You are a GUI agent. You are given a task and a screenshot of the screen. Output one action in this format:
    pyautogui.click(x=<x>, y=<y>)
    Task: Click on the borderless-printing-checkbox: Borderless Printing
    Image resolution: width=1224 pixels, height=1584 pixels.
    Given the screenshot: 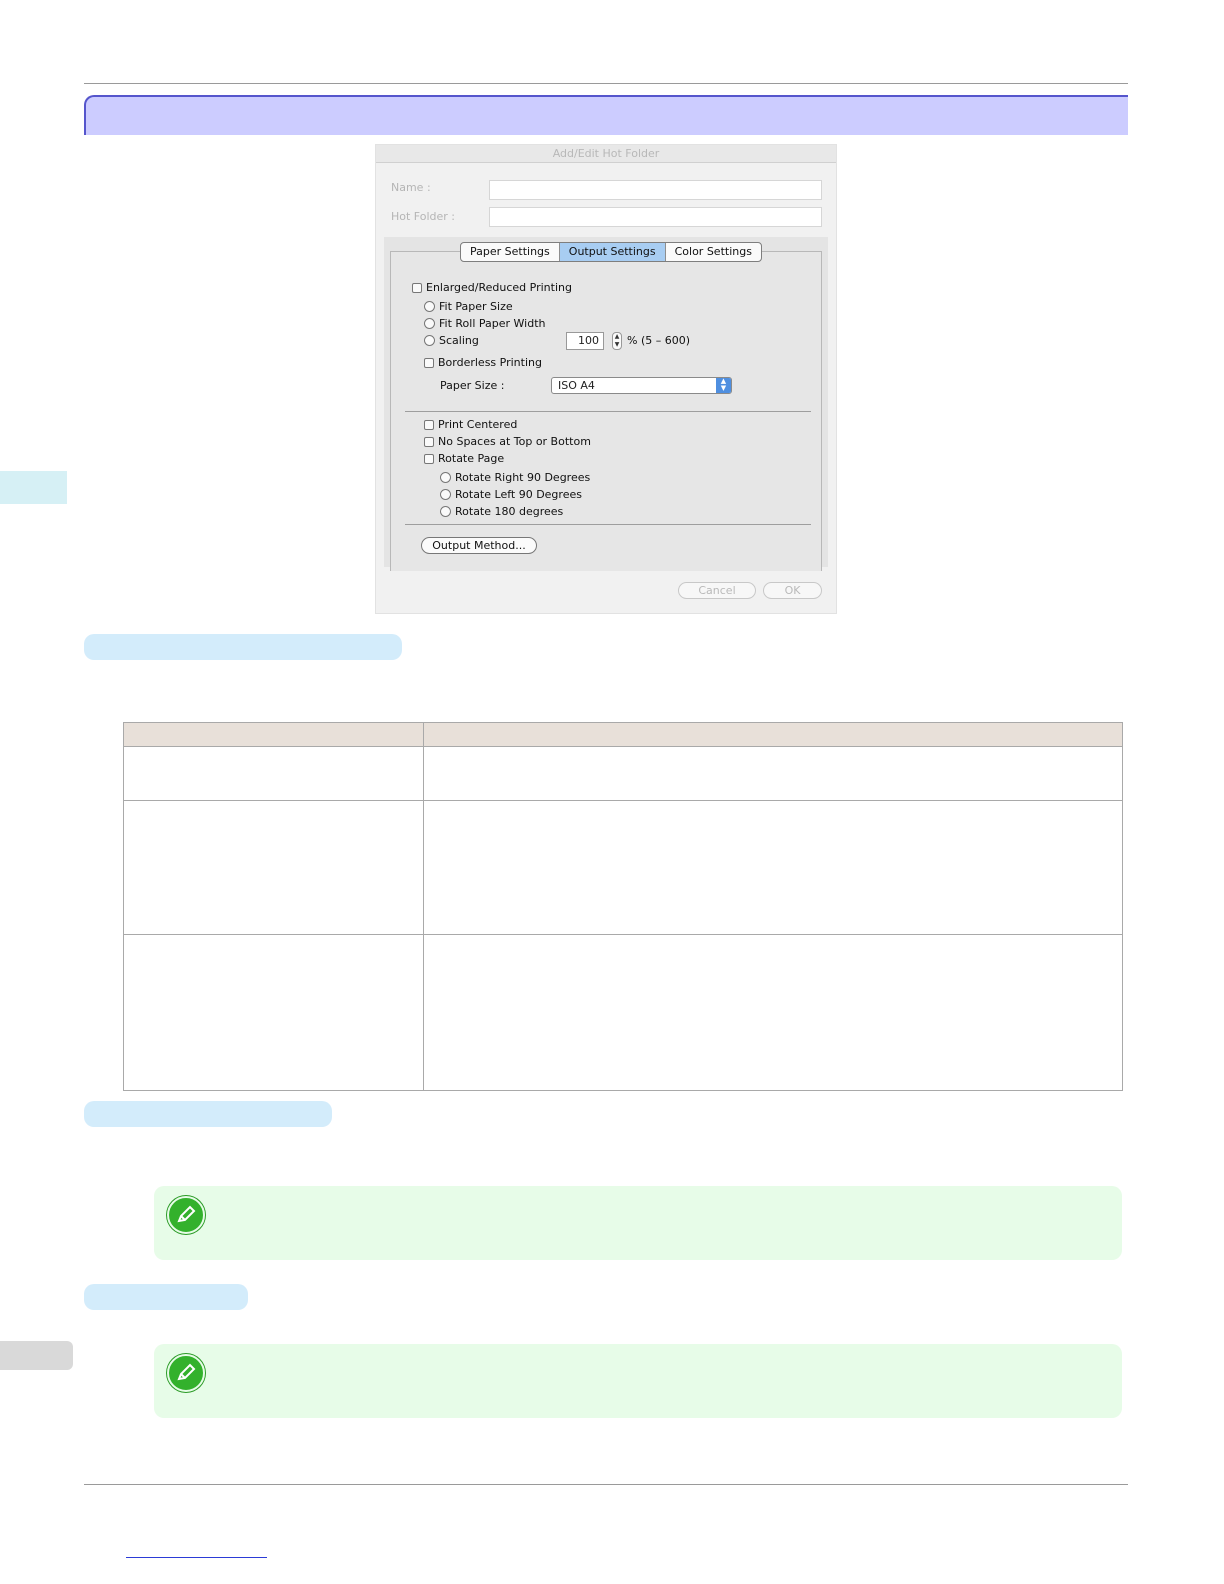 What is the action you would take?
    pyautogui.click(x=483, y=362)
    